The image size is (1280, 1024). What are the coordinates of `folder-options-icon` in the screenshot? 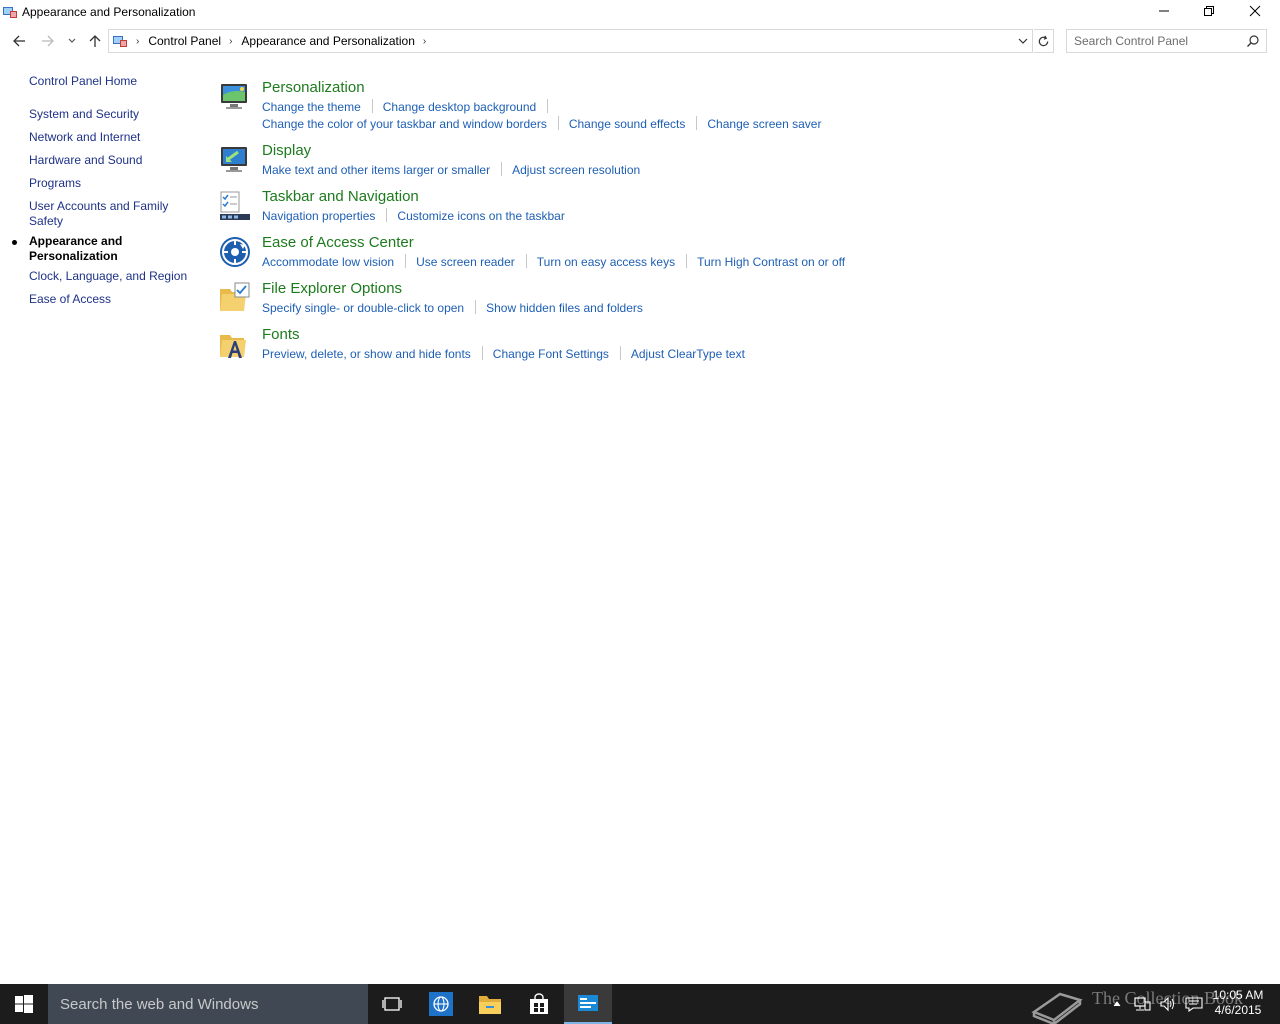 It's located at (235, 296).